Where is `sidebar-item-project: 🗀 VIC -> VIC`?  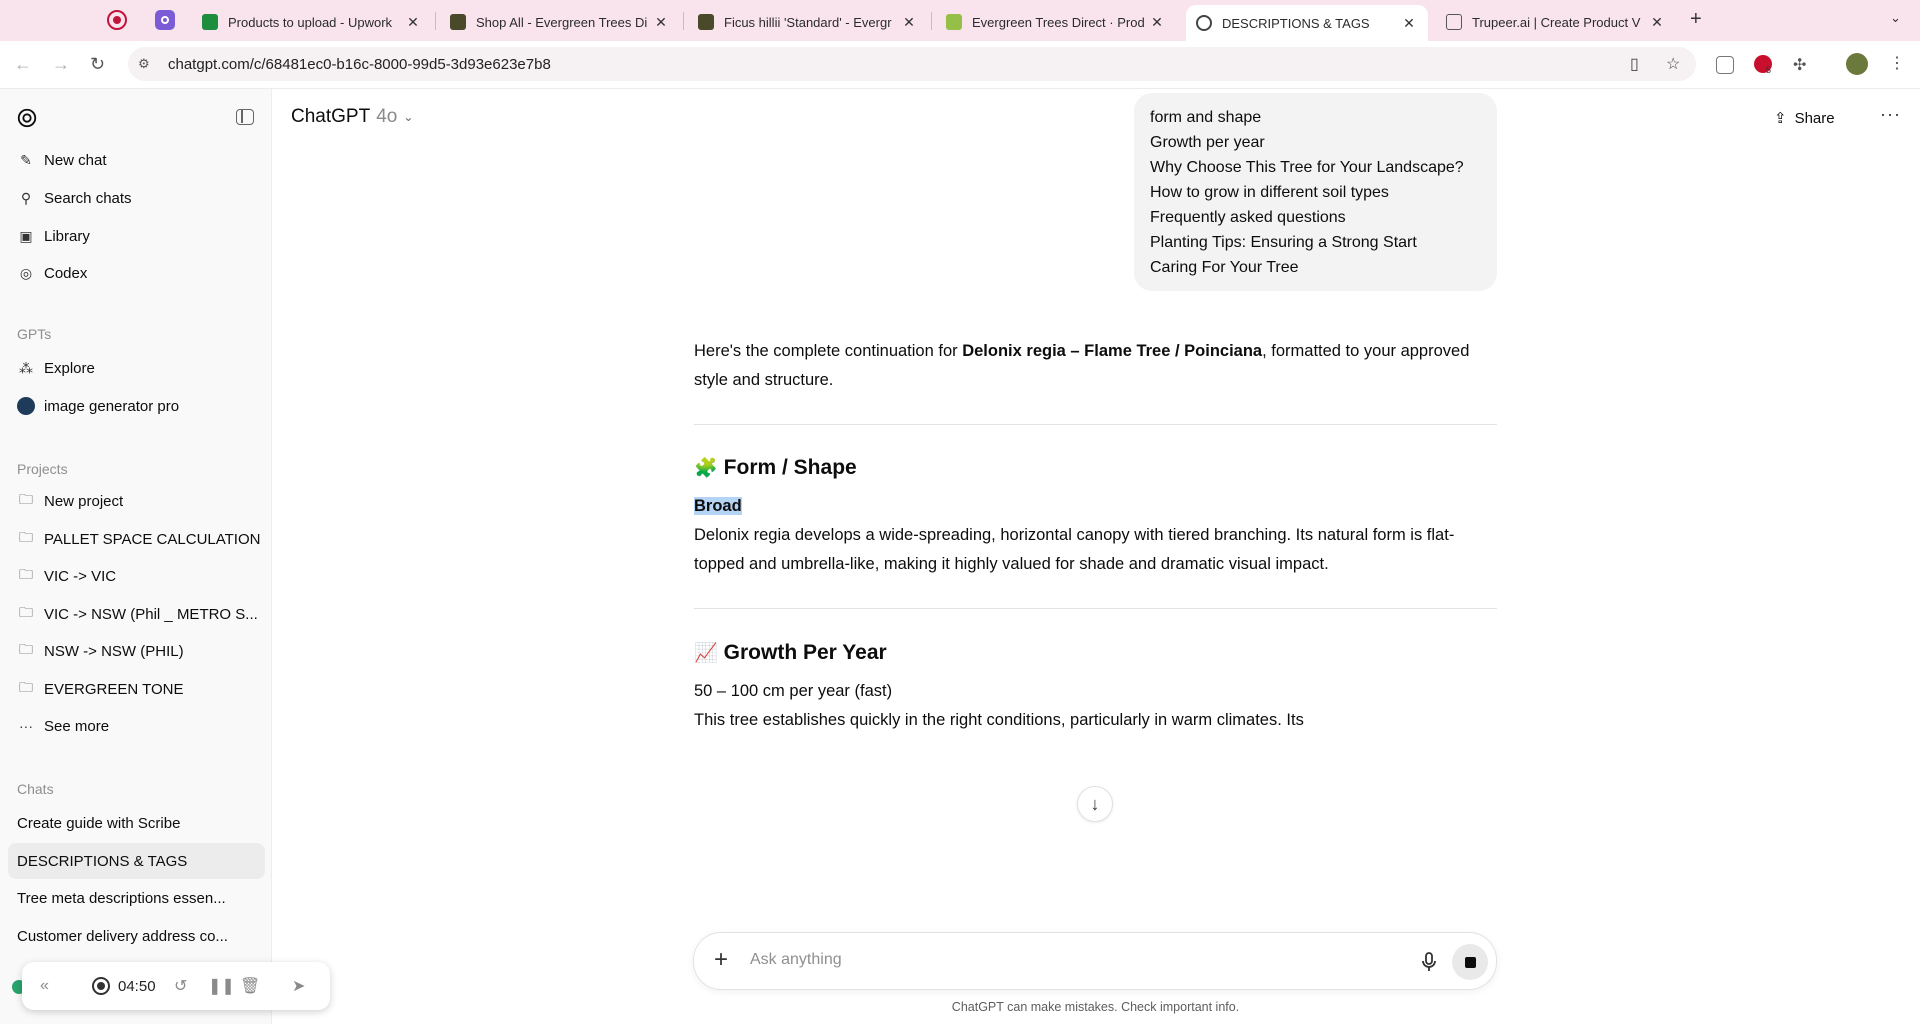
sidebar-item-project: 🗀 VIC -> VIC is located at coordinates (136, 576).